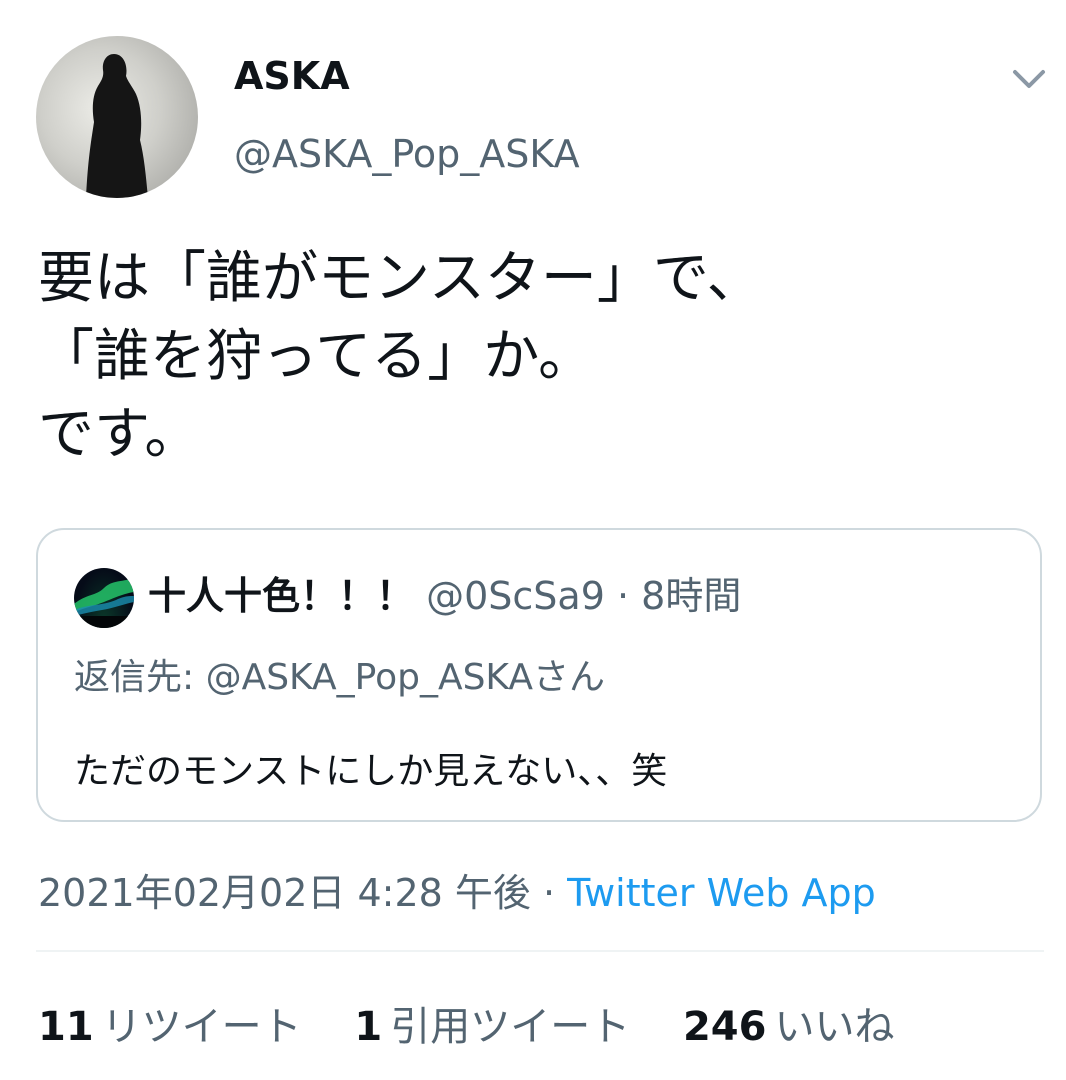  I want to click on quoted-author-handle: @0ScSa9, so click(515, 596).